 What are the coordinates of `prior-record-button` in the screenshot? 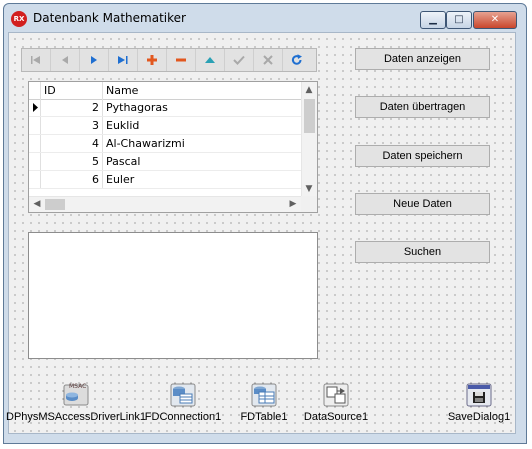 It's located at (65, 60).